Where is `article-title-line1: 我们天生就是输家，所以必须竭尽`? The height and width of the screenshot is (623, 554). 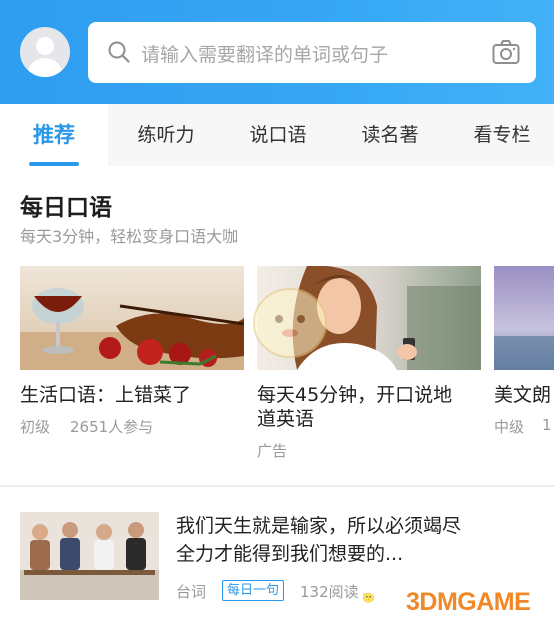
article-title-line1: 我们天生就是输家，所以必须竭尽 is located at coordinates (319, 526).